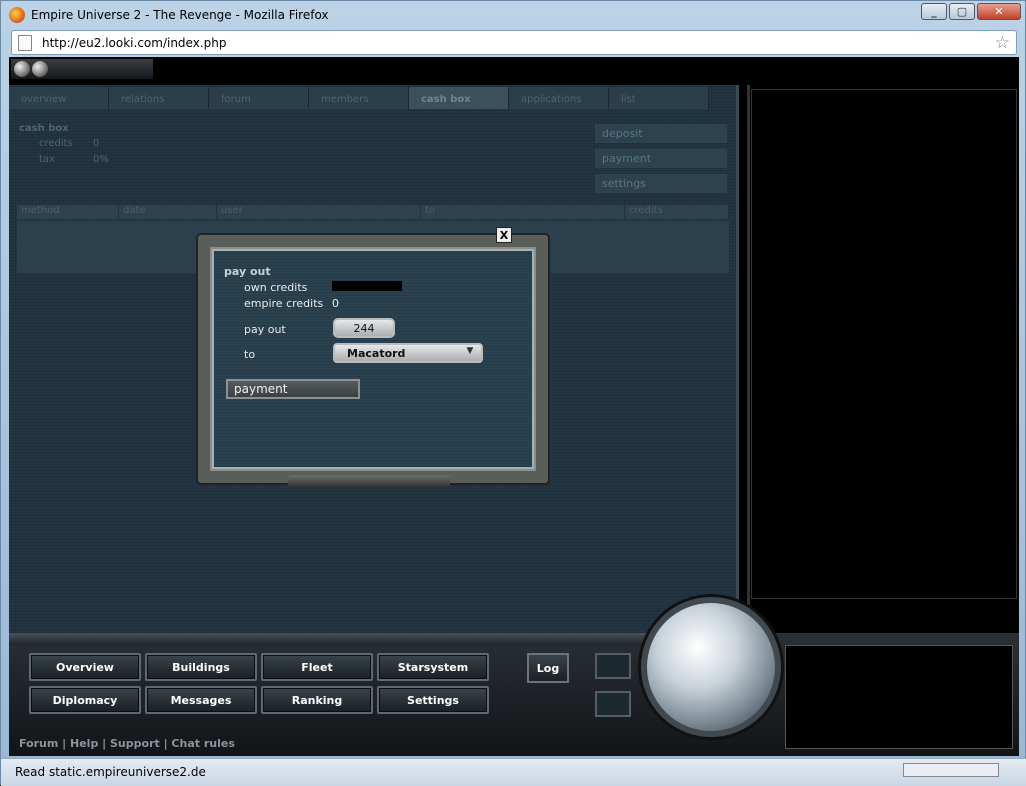 This screenshot has width=1026, height=786. What do you see at coordinates (677, 212) in the screenshot?
I see `col-credits: credits` at bounding box center [677, 212].